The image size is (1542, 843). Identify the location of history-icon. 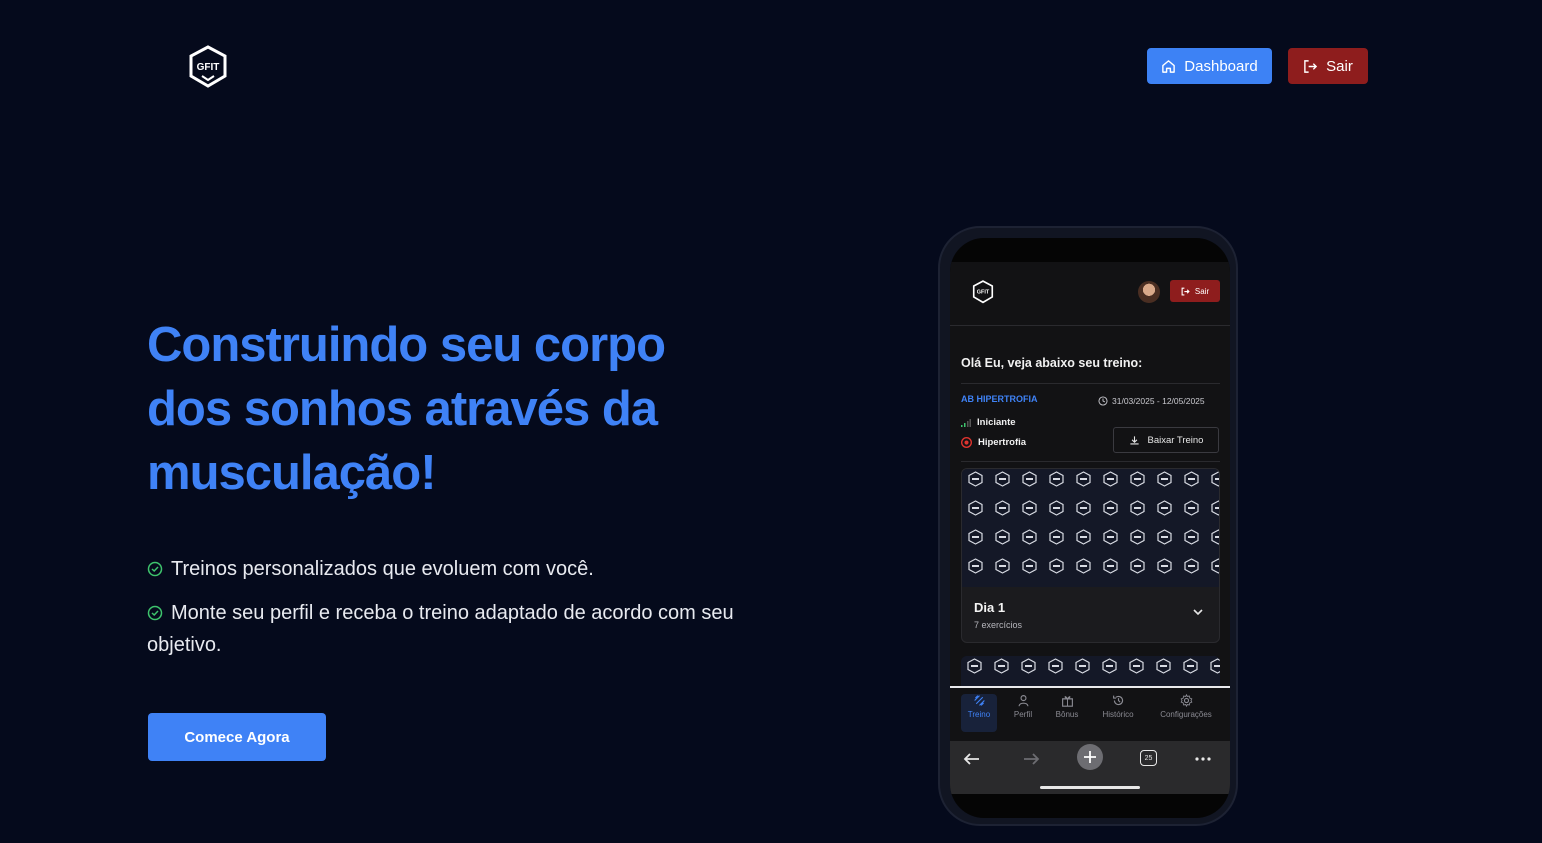
(1117, 700).